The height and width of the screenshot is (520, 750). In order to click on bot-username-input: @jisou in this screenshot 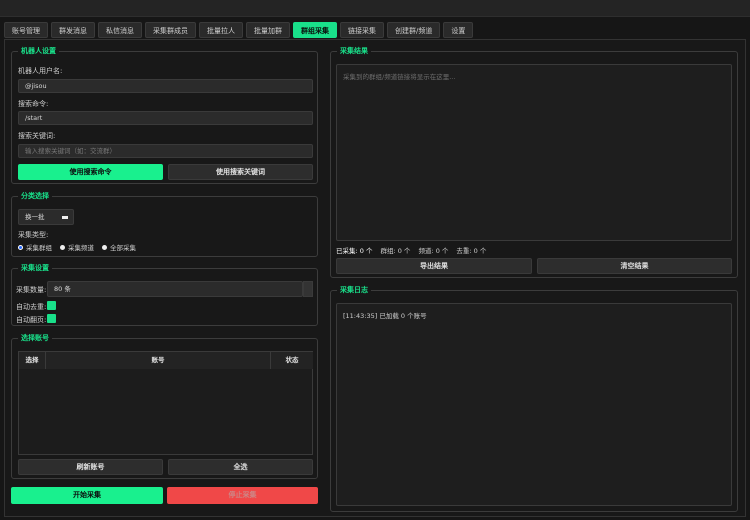, I will do `click(165, 86)`.